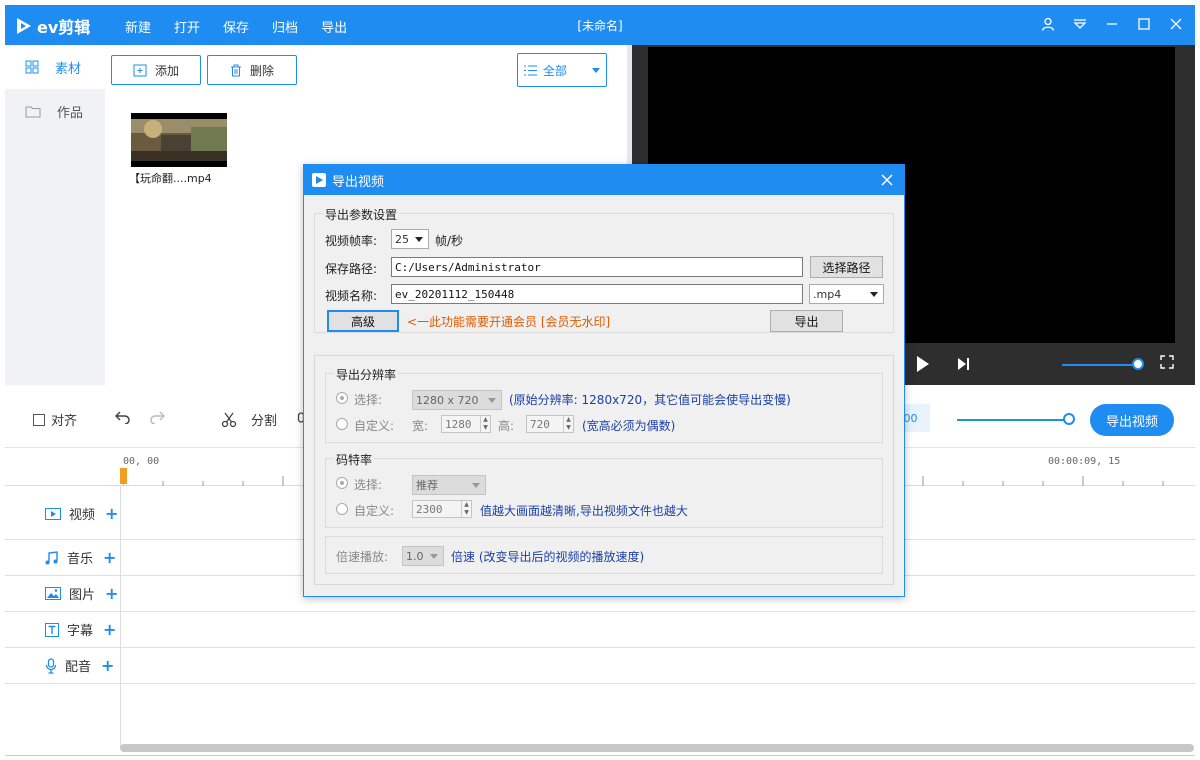 This screenshot has width=1200, height=760. What do you see at coordinates (55, 67) in the screenshot?
I see `sidebar-item-assets: 素材` at bounding box center [55, 67].